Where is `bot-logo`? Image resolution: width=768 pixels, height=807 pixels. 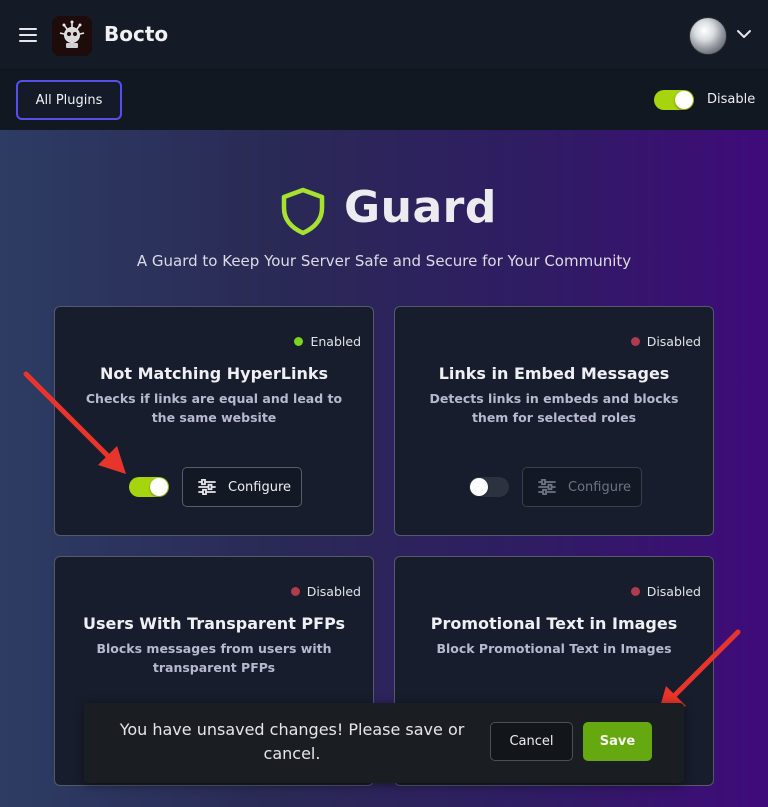 bot-logo is located at coordinates (72, 36).